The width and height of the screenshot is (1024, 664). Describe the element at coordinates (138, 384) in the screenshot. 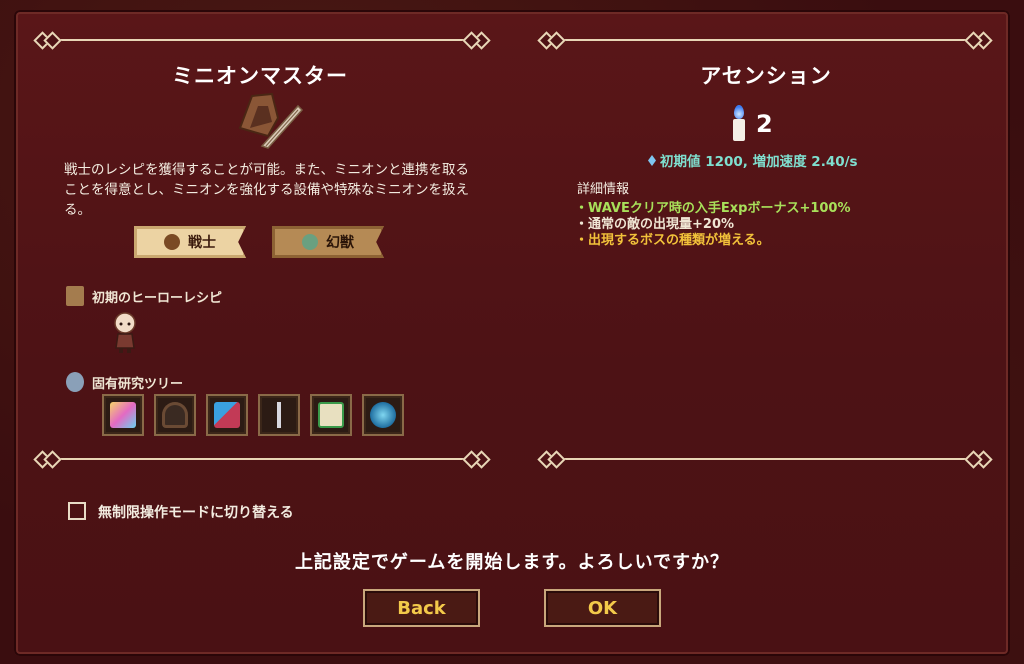

I see `research-tree-label: 固有研究ツリー` at that location.